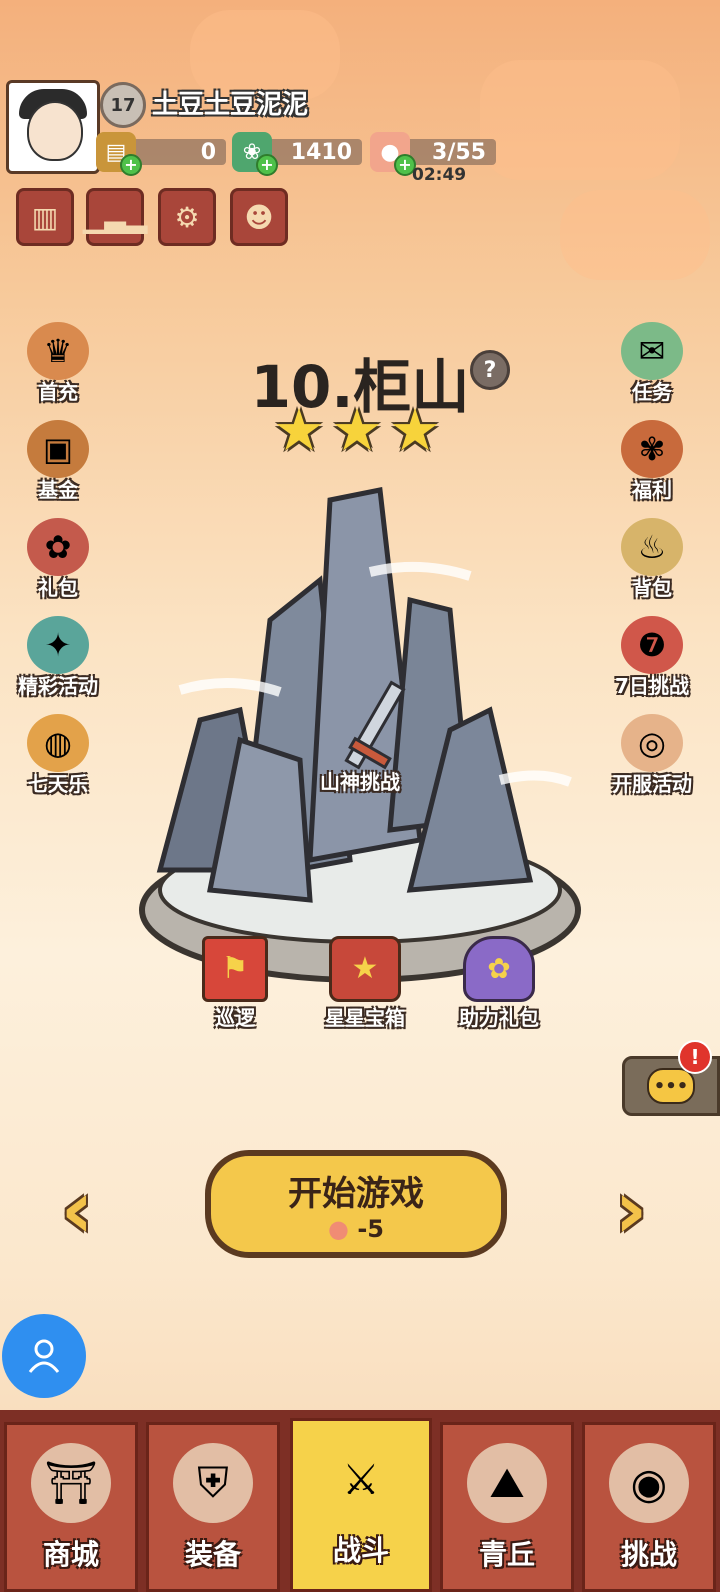 The width and height of the screenshot is (720, 1592). Describe the element at coordinates (490, 370) in the screenshot. I see `help-icon: ?` at that location.